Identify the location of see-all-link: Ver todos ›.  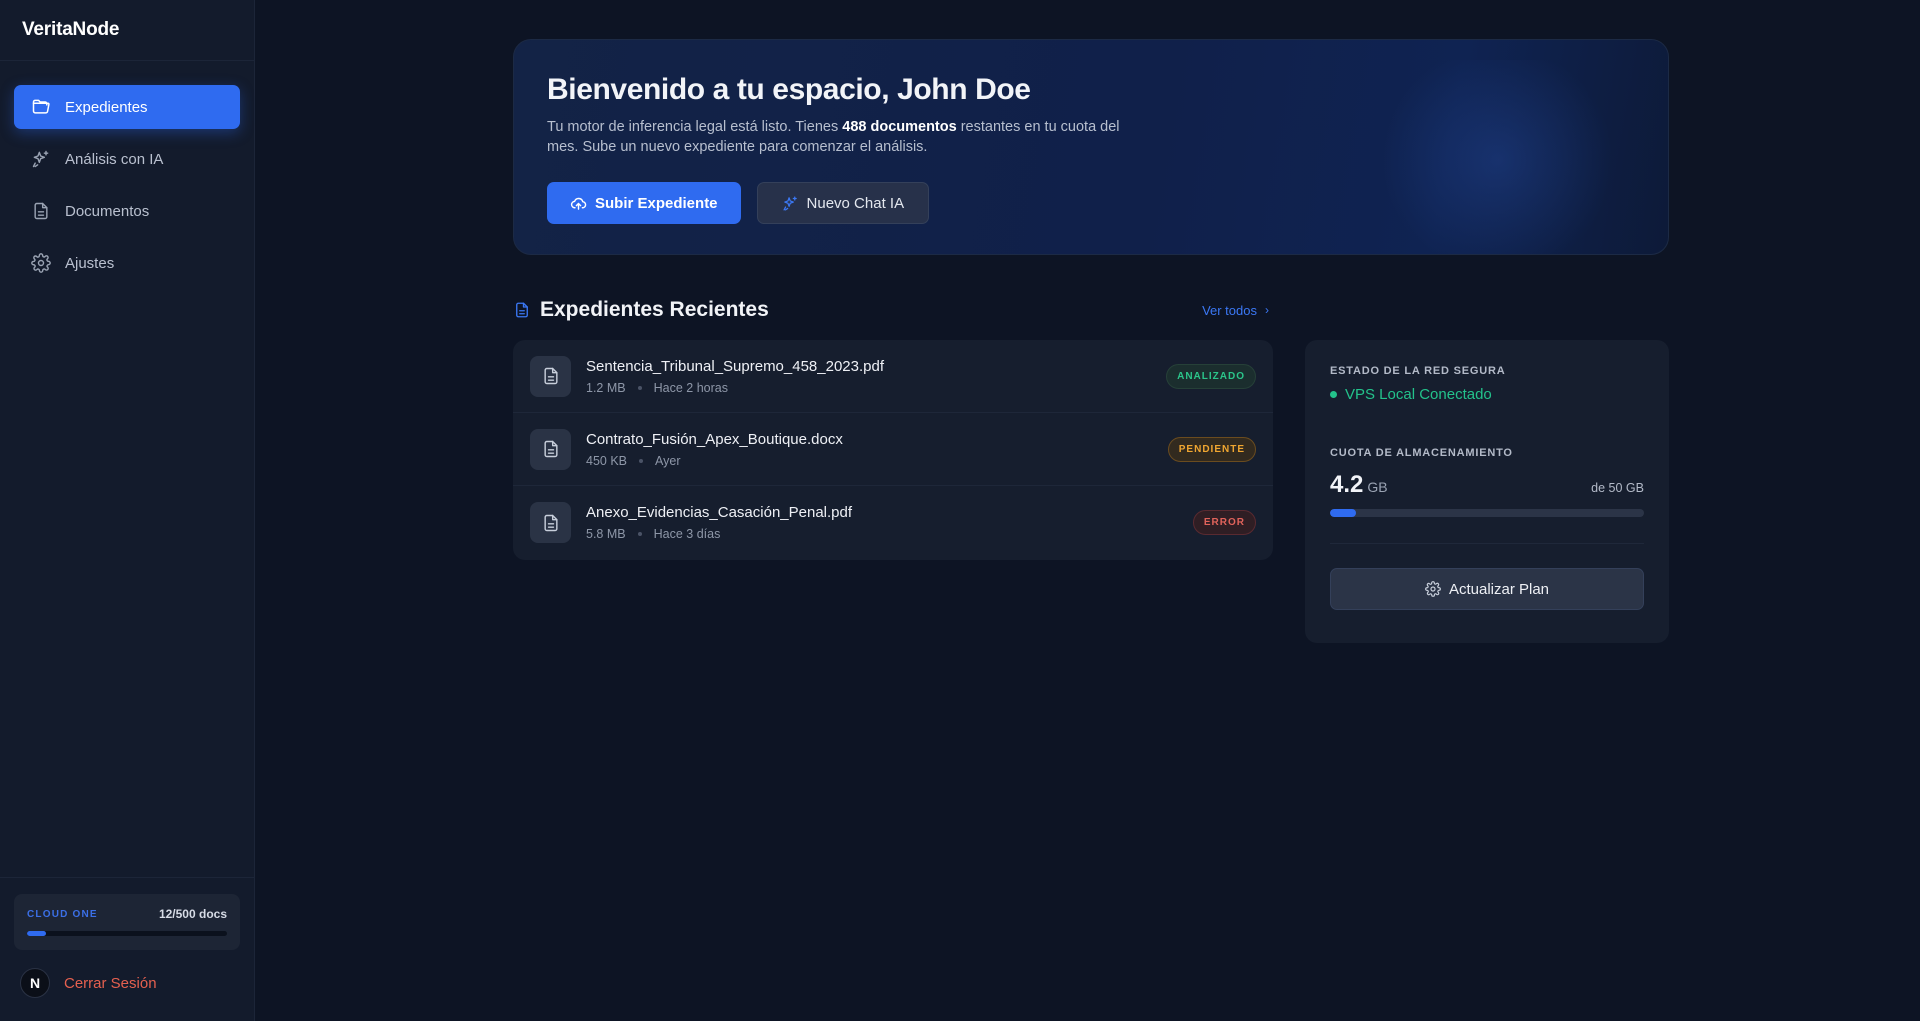
(1237, 310).